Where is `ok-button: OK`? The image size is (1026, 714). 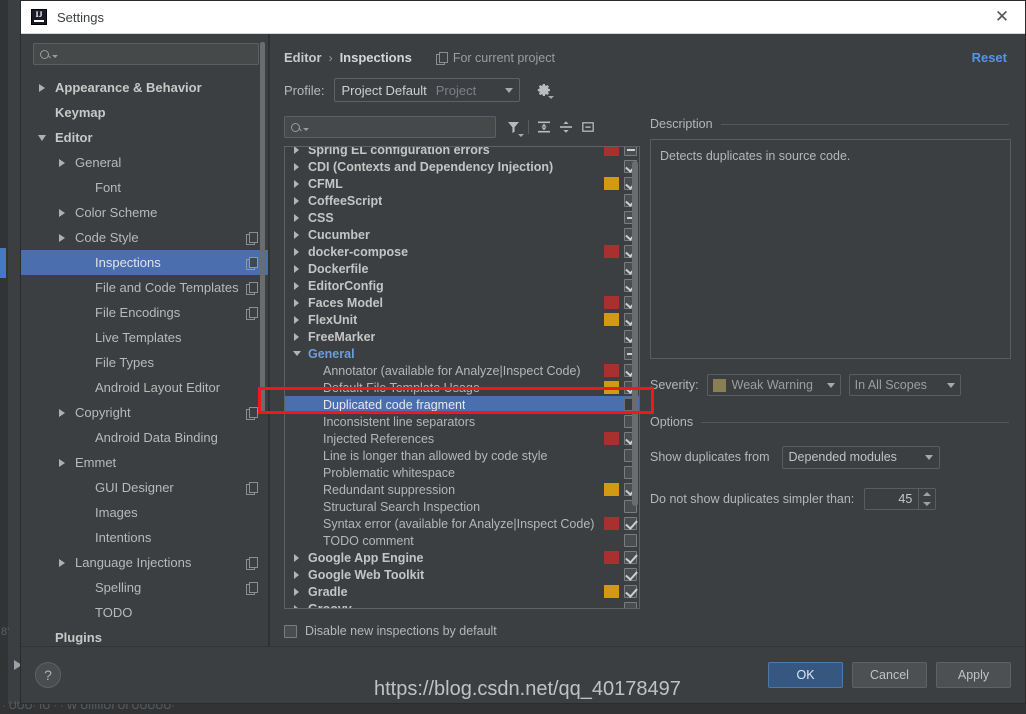 ok-button: OK is located at coordinates (805, 675).